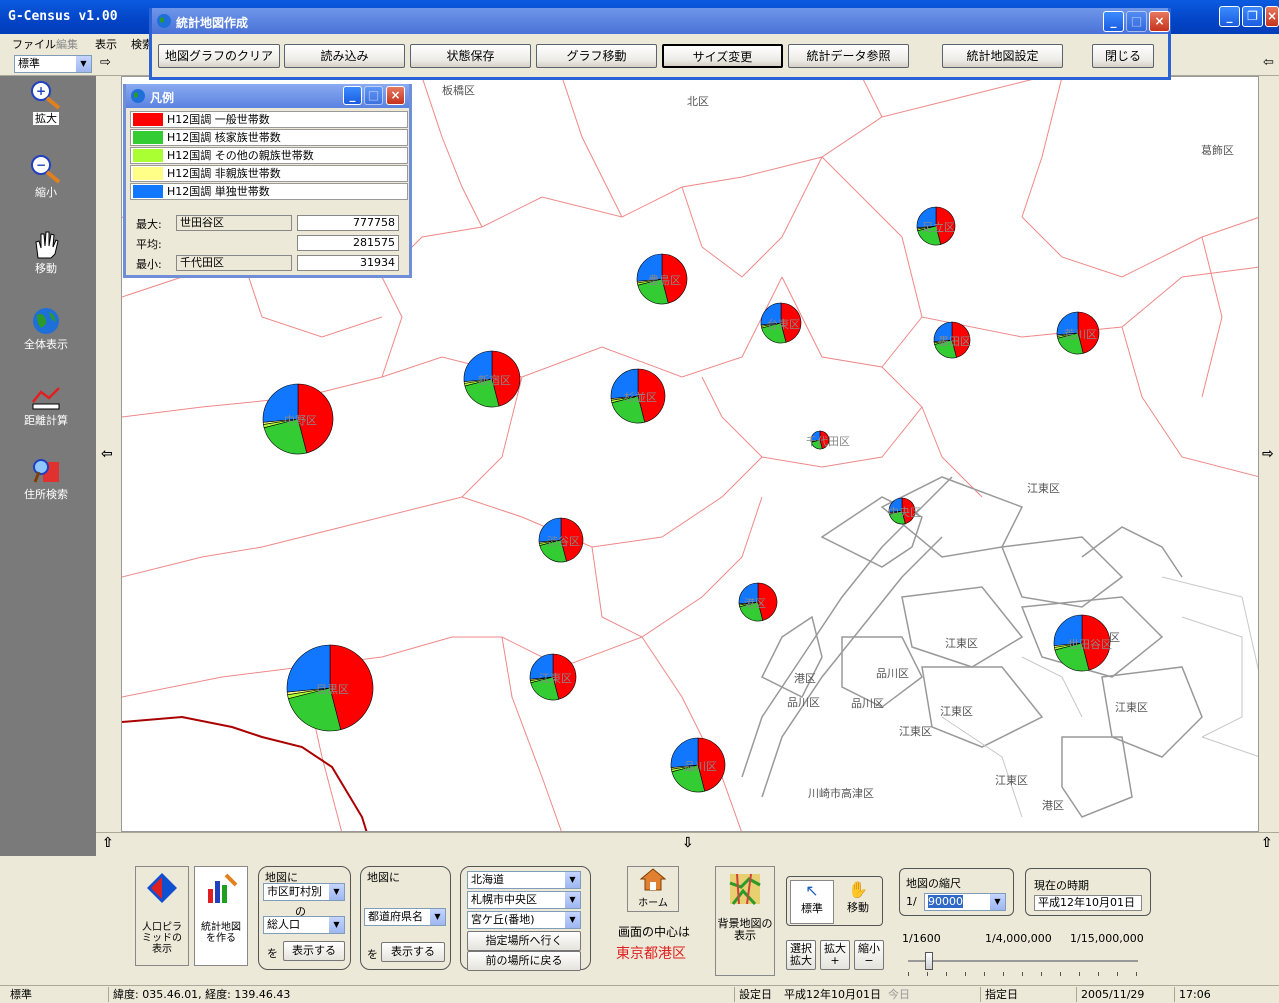  Describe the element at coordinates (34, 44) in the screenshot. I see `menu-file: ファイル` at that location.